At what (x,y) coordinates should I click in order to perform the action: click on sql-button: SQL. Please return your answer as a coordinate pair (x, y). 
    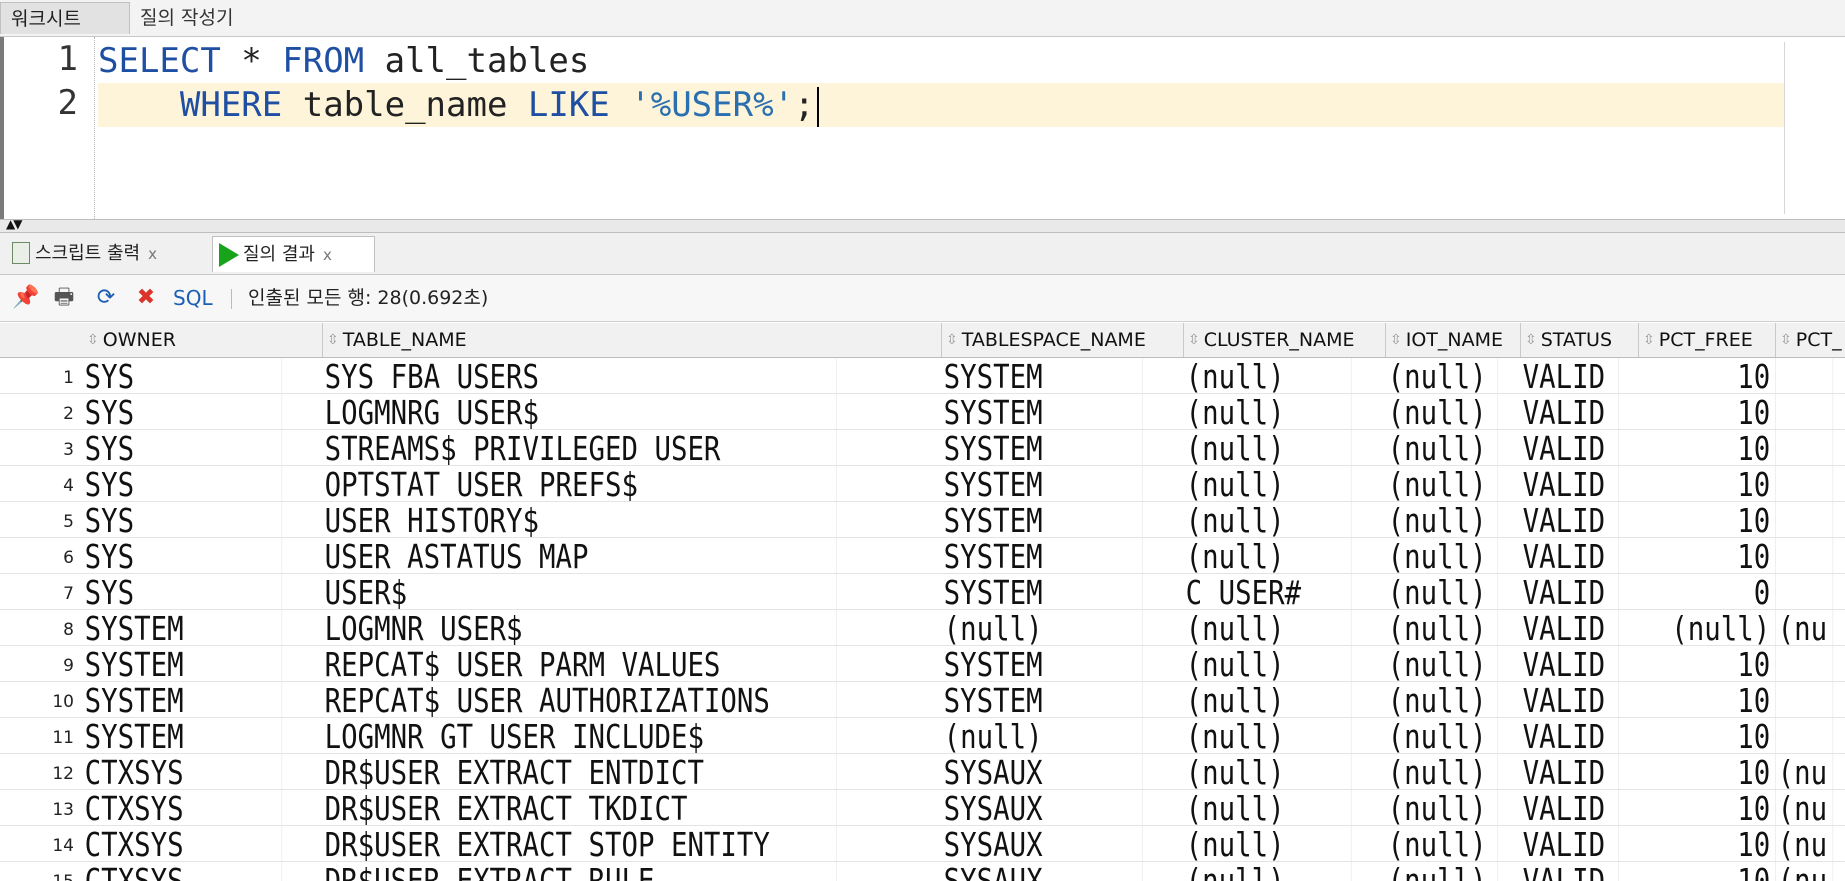
    Looking at the image, I should click on (193, 298).